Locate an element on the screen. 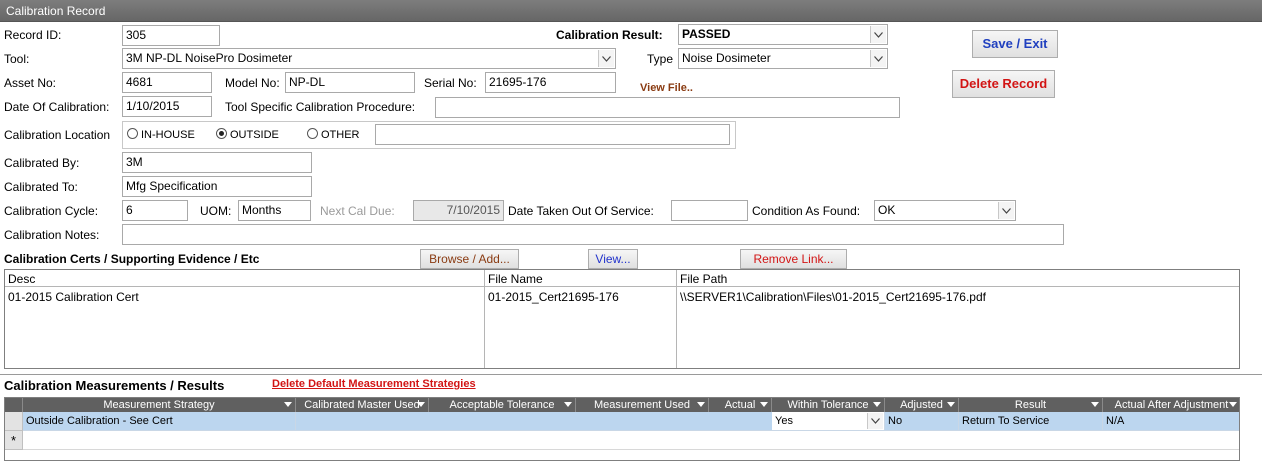 The height and width of the screenshot is (461, 1262). asset-no-label: Asset No: is located at coordinates (30, 83).